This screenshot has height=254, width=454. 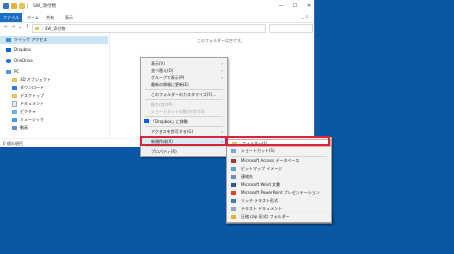 I want to click on menu-item-properties: プロパティ(R), so click(x=184, y=151).